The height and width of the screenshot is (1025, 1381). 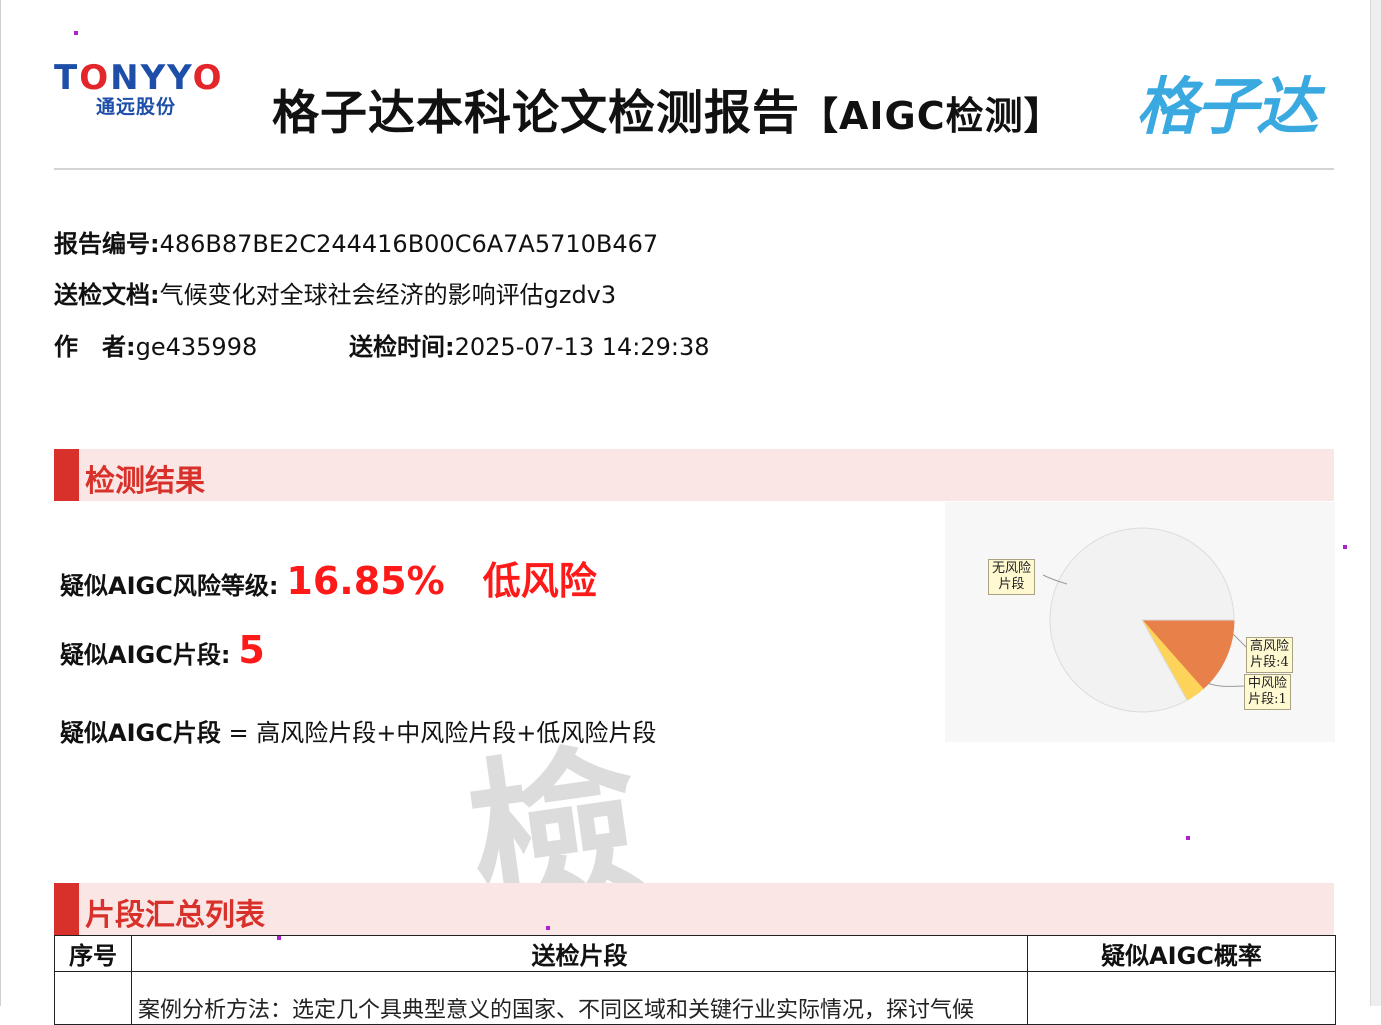 I want to click on tonyyo-logo-wordmark: TONYYO, so click(x=139, y=78).